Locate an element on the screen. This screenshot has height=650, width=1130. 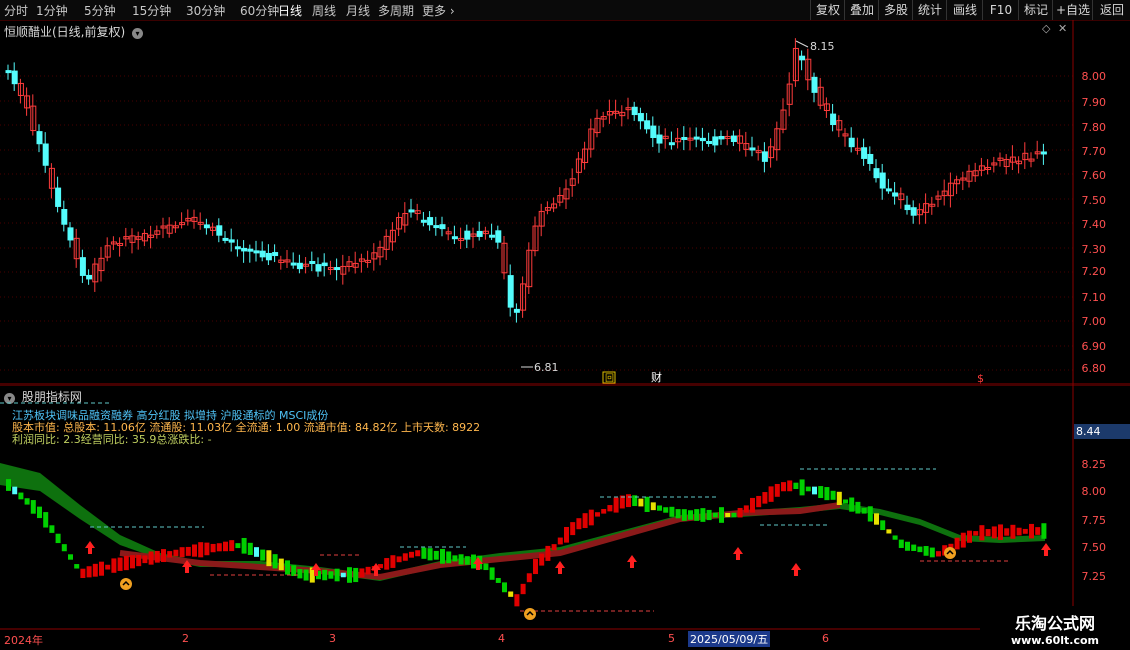
tab-daily: 日线 is located at coordinates (290, 10).